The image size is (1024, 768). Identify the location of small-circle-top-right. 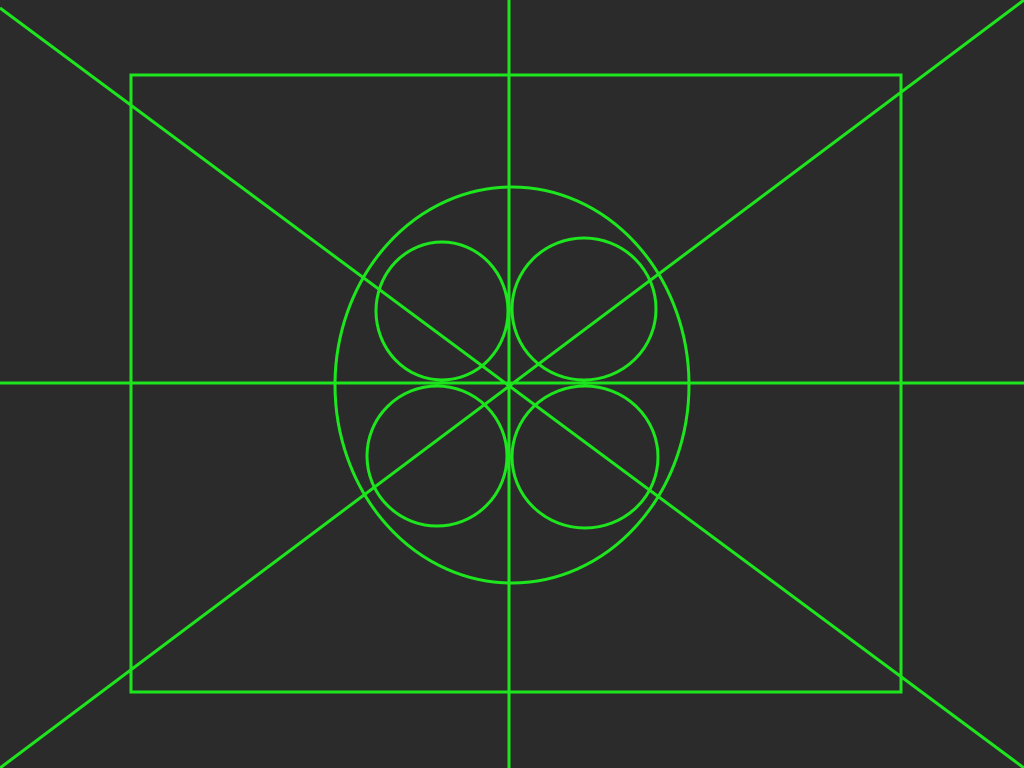
(584, 309).